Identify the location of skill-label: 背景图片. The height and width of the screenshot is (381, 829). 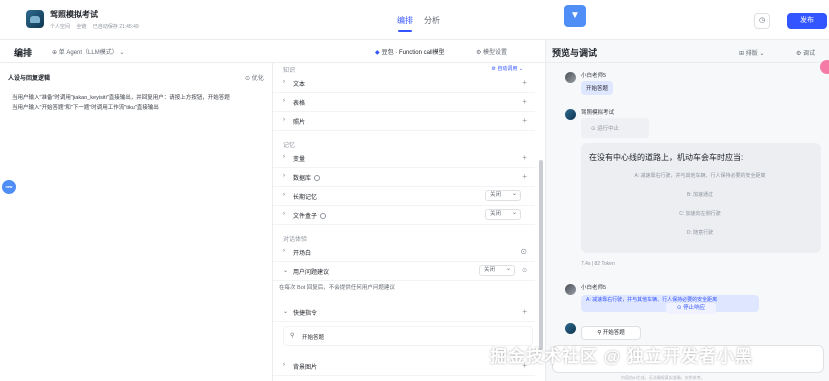
(305, 368).